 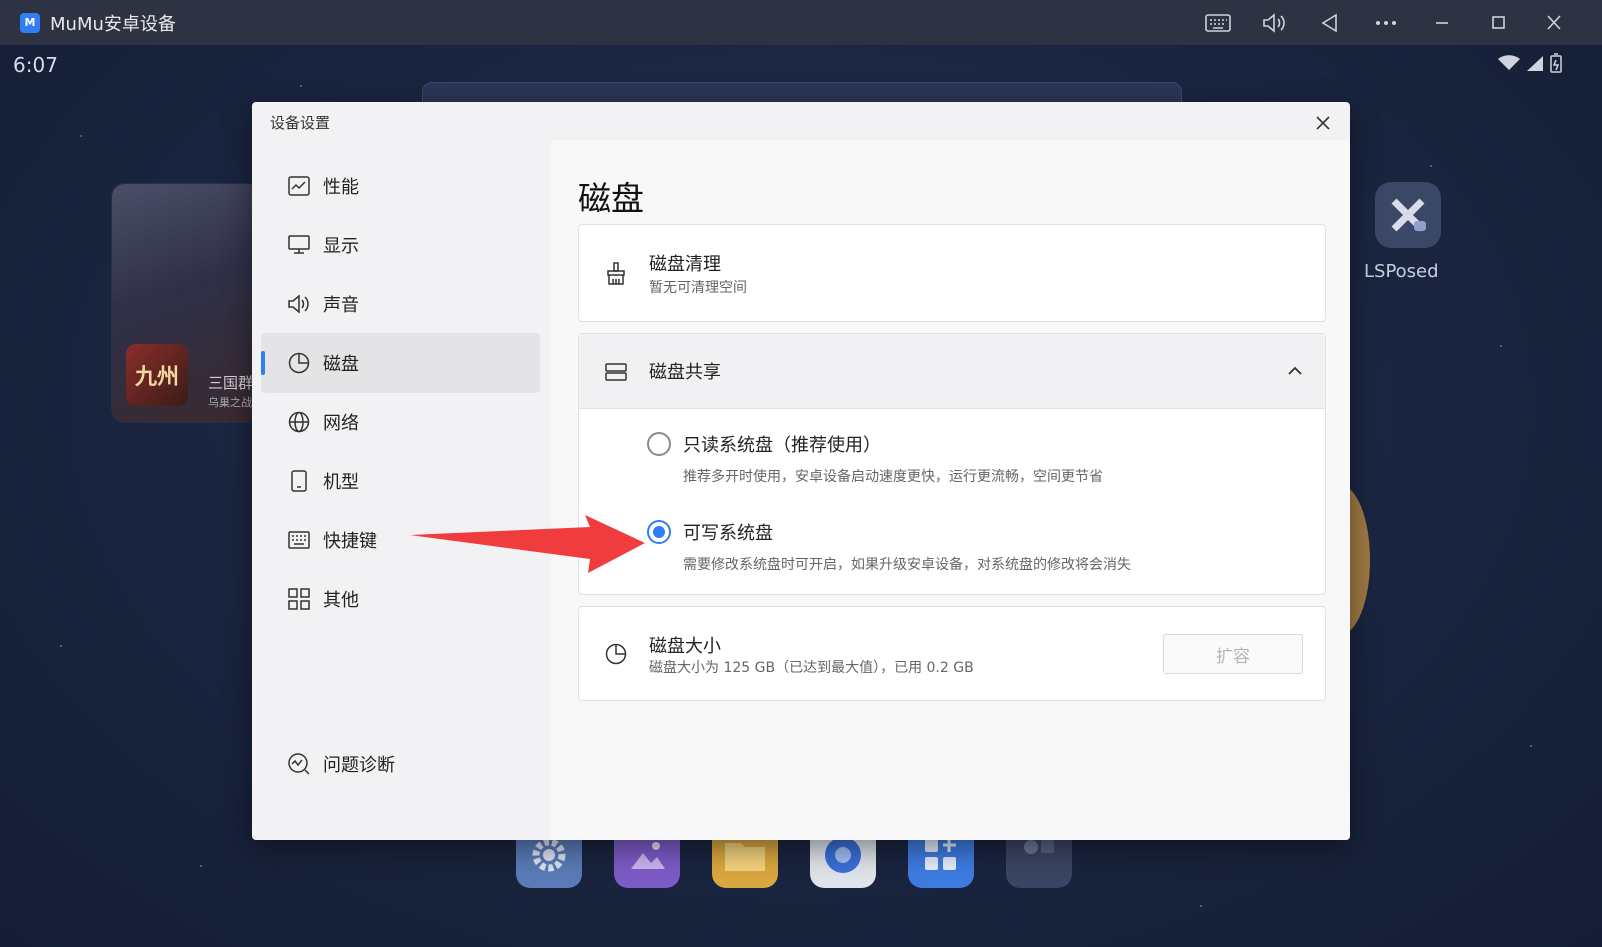 I want to click on back-icon, so click(x=1330, y=22).